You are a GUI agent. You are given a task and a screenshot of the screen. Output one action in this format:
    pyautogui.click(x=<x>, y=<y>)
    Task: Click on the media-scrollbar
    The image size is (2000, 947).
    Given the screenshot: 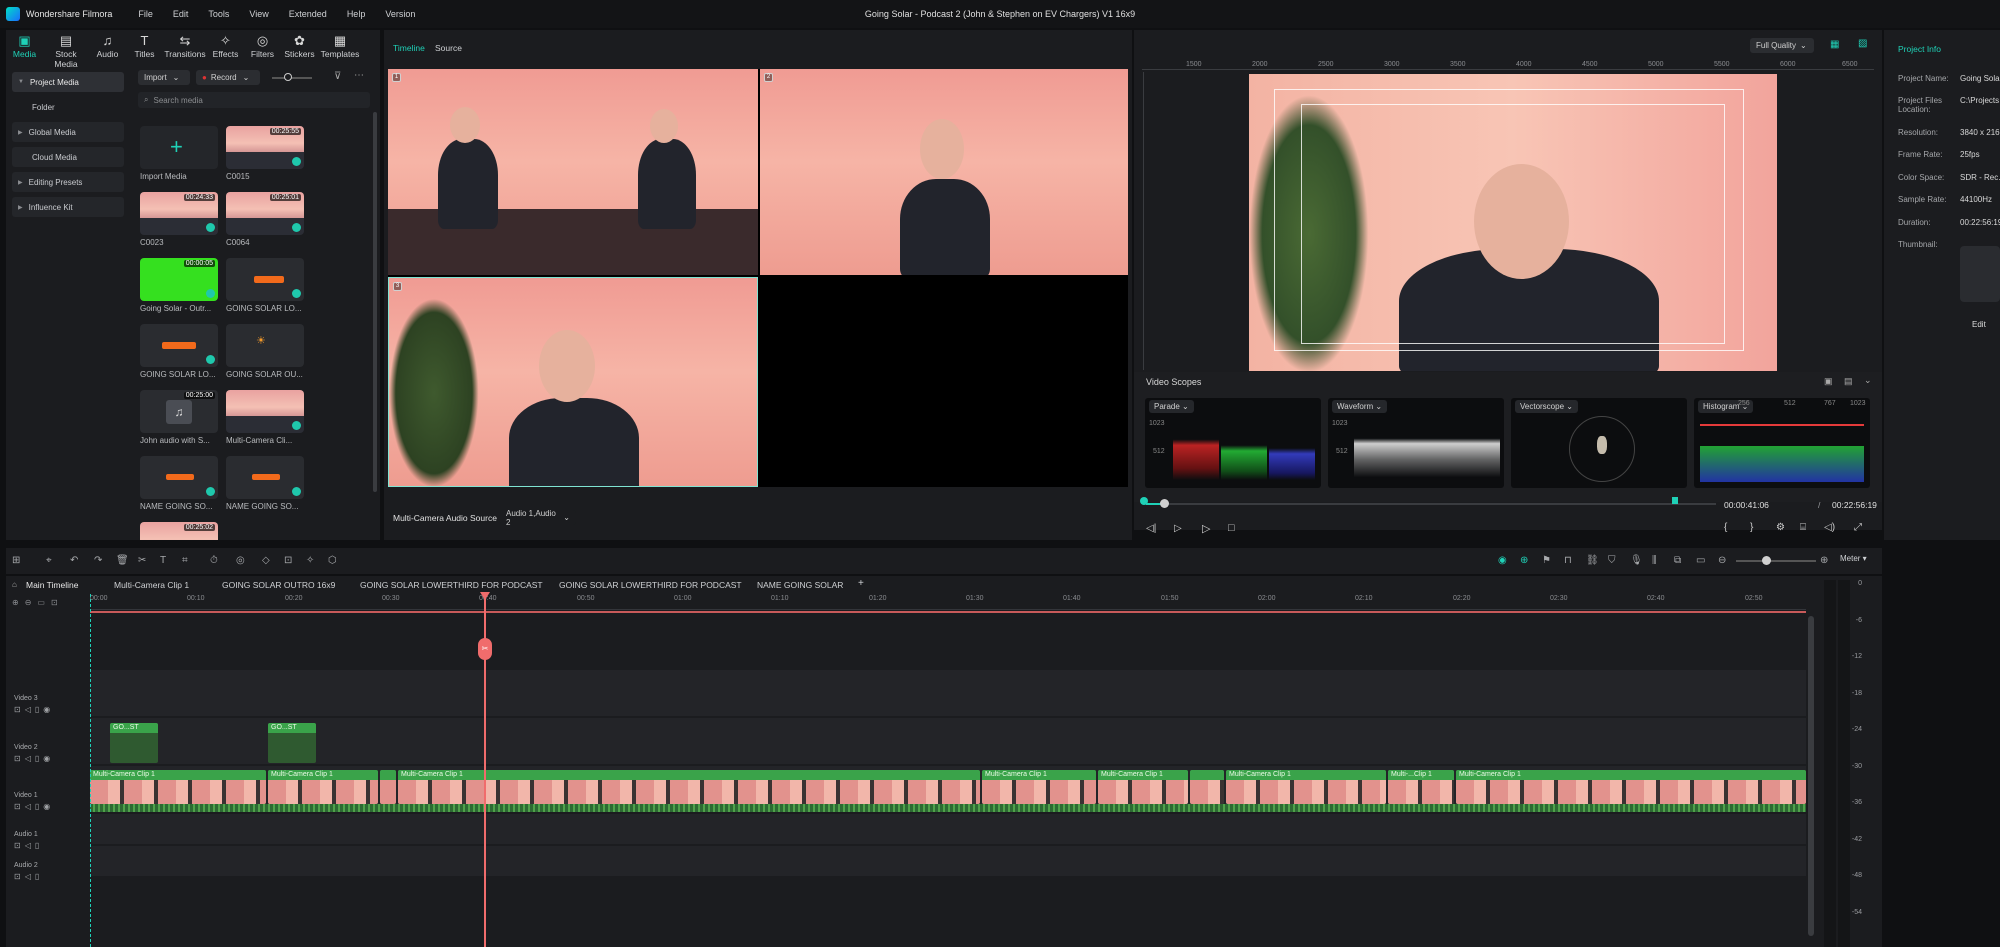 What is the action you would take?
    pyautogui.click(x=375, y=302)
    